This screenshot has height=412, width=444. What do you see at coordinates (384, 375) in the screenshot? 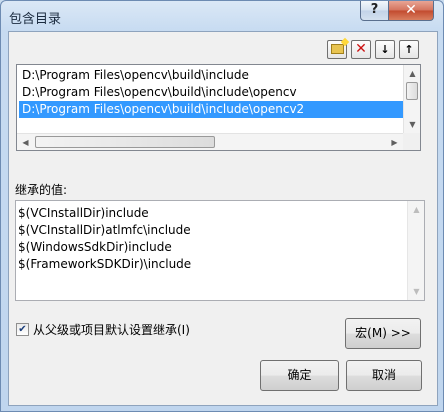
I see `cancel-button: 取消` at bounding box center [384, 375].